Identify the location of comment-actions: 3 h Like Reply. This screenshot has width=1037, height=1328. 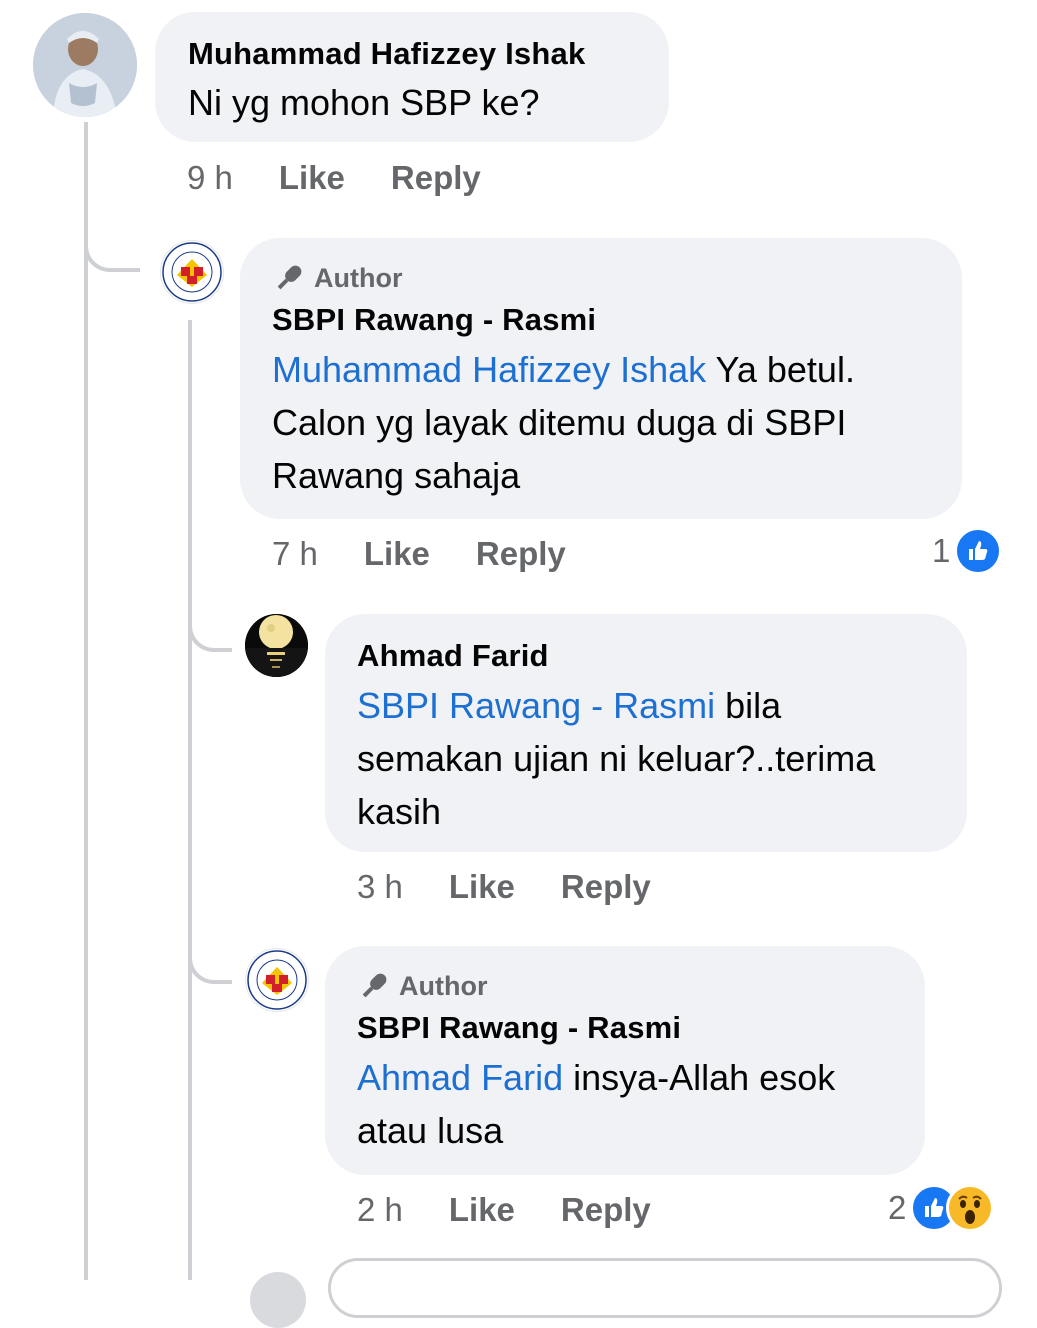
(504, 887).